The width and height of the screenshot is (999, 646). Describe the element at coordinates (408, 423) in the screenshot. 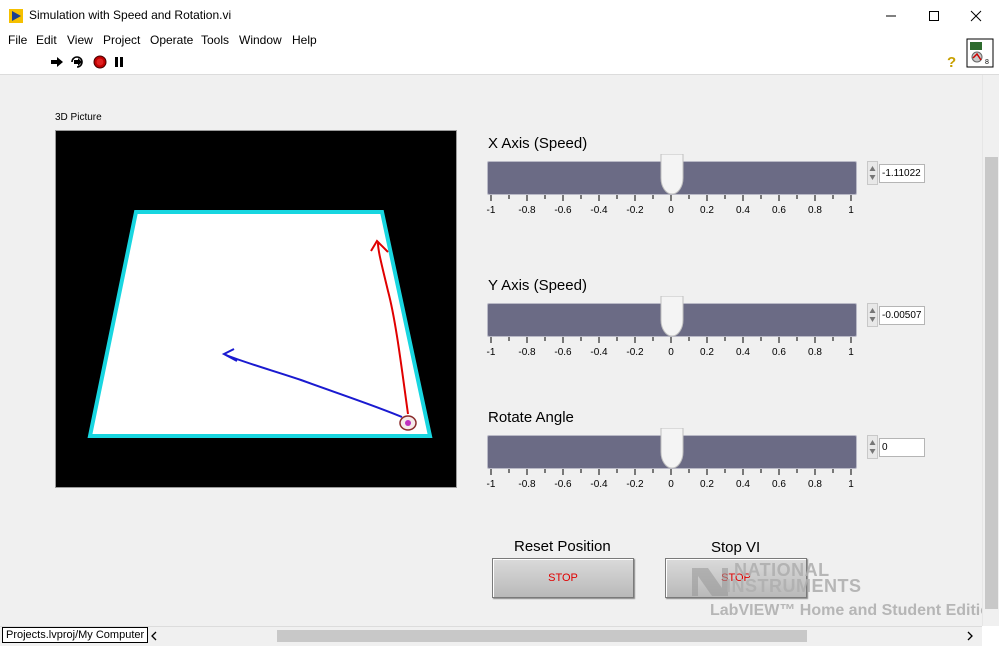

I see `robot-object` at that location.